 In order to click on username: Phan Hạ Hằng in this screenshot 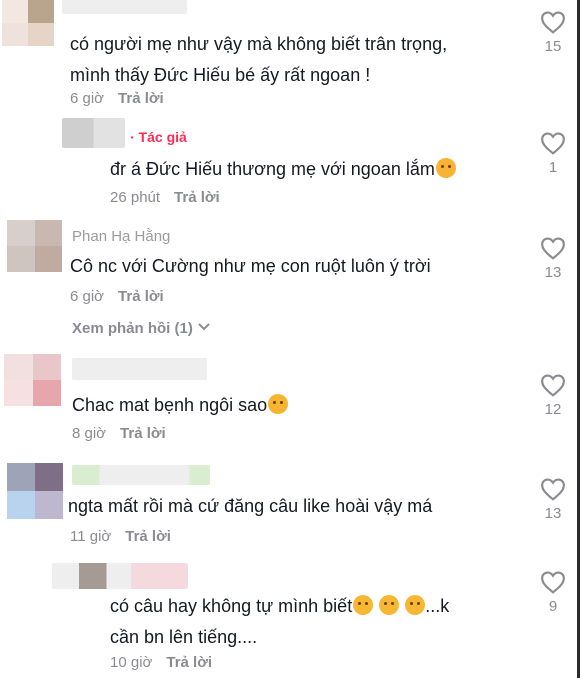, I will do `click(121, 236)`.